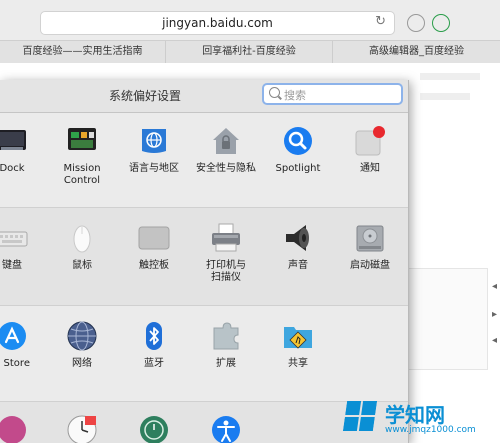  What do you see at coordinates (82, 174) in the screenshot?
I see `pane-label: Mission Control` at bounding box center [82, 174].